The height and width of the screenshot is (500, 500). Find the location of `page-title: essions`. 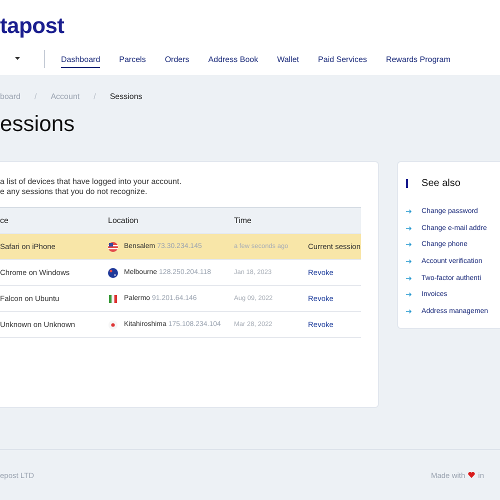

page-title: essions is located at coordinates (38, 124).